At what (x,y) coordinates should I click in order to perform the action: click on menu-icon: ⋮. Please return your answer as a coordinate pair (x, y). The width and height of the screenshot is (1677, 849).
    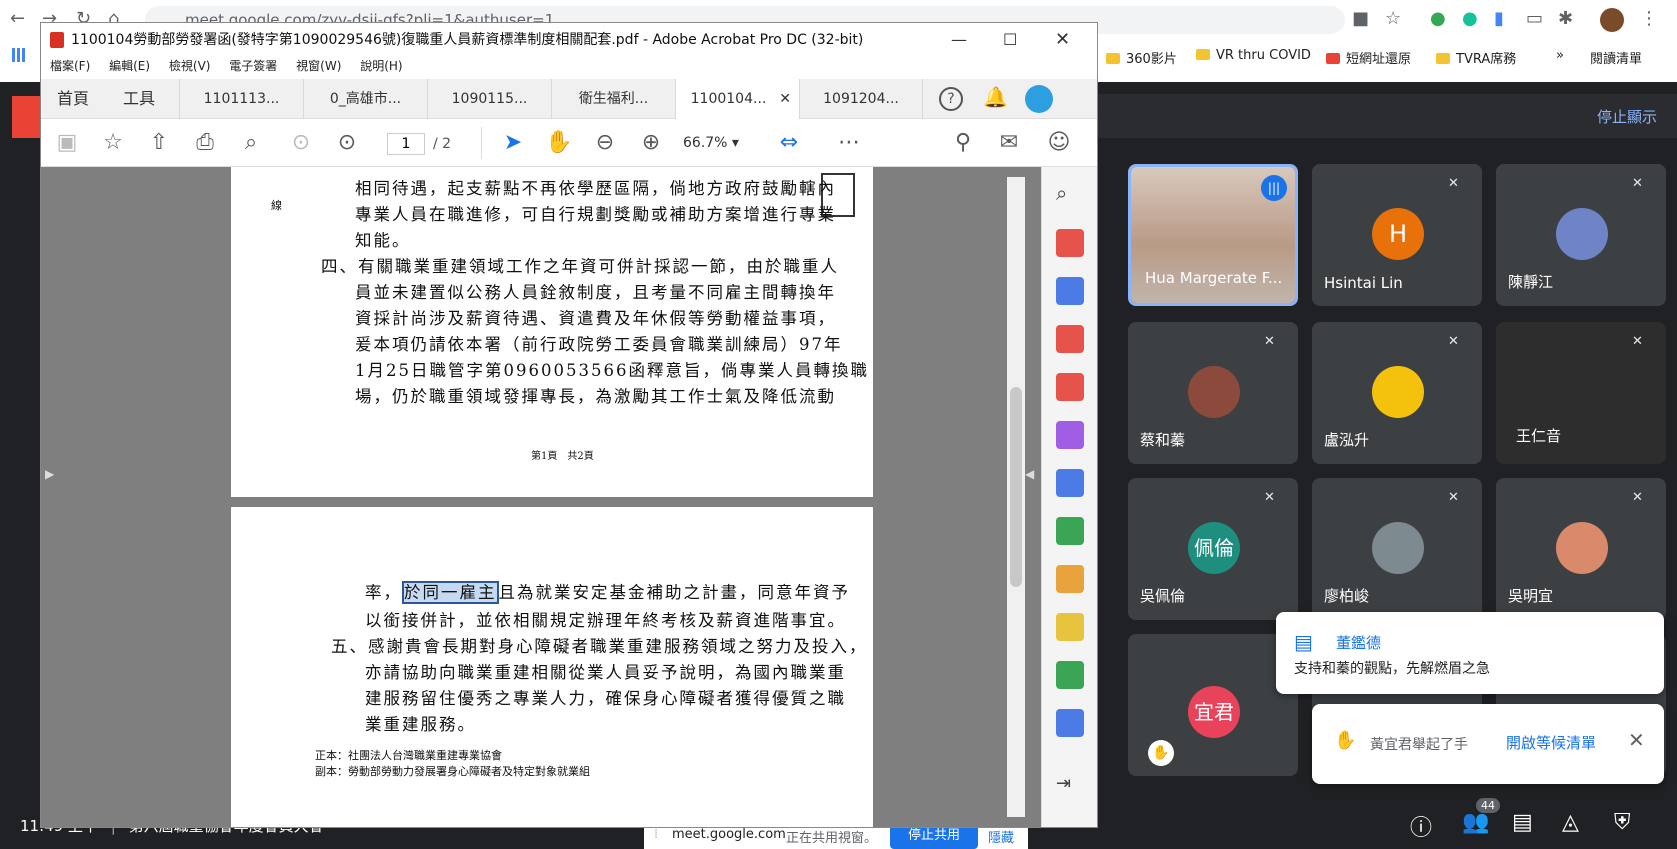
    Looking at the image, I should click on (1649, 18).